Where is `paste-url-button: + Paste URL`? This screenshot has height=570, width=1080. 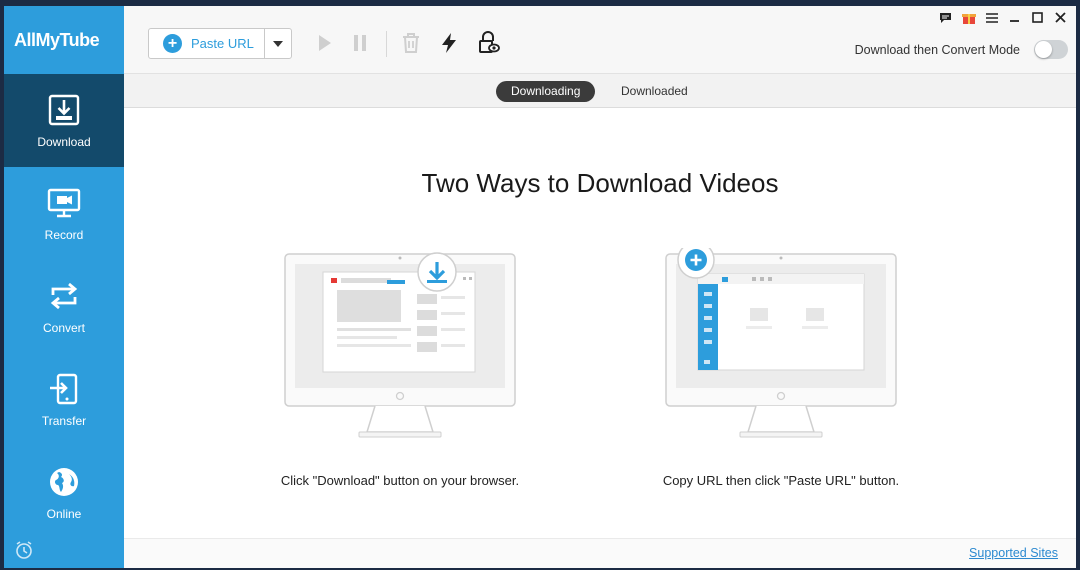
paste-url-button: + Paste URL is located at coordinates (207, 43).